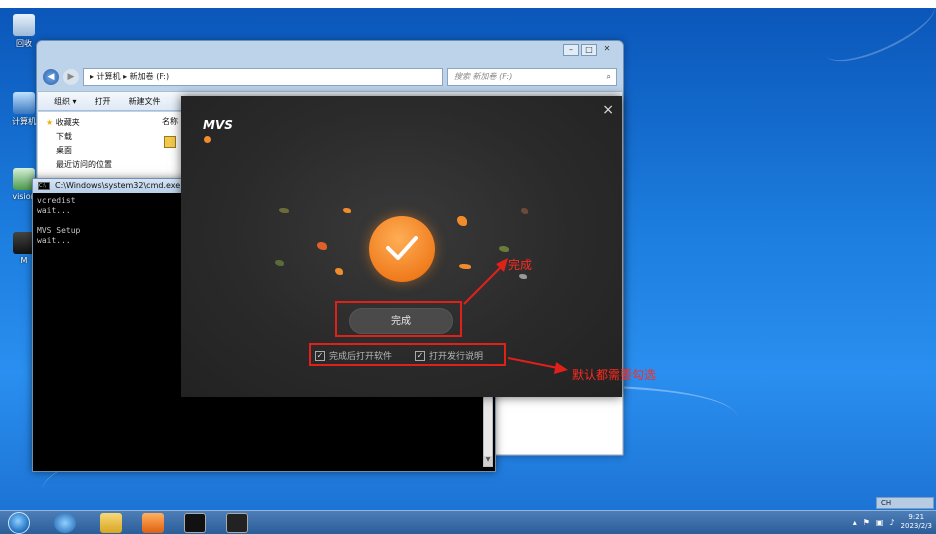 The height and width of the screenshot is (534, 936). Describe the element at coordinates (607, 50) in the screenshot. I see `close-button: ✕` at that location.